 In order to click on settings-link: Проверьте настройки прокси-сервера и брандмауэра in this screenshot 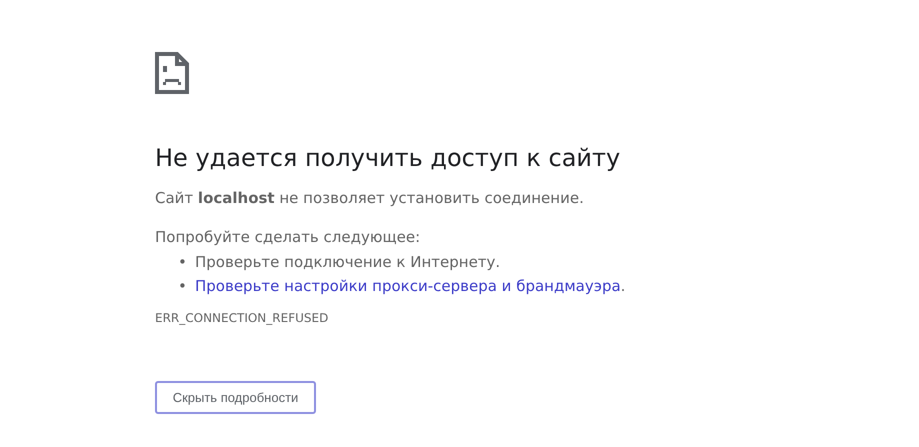, I will do `click(408, 286)`.